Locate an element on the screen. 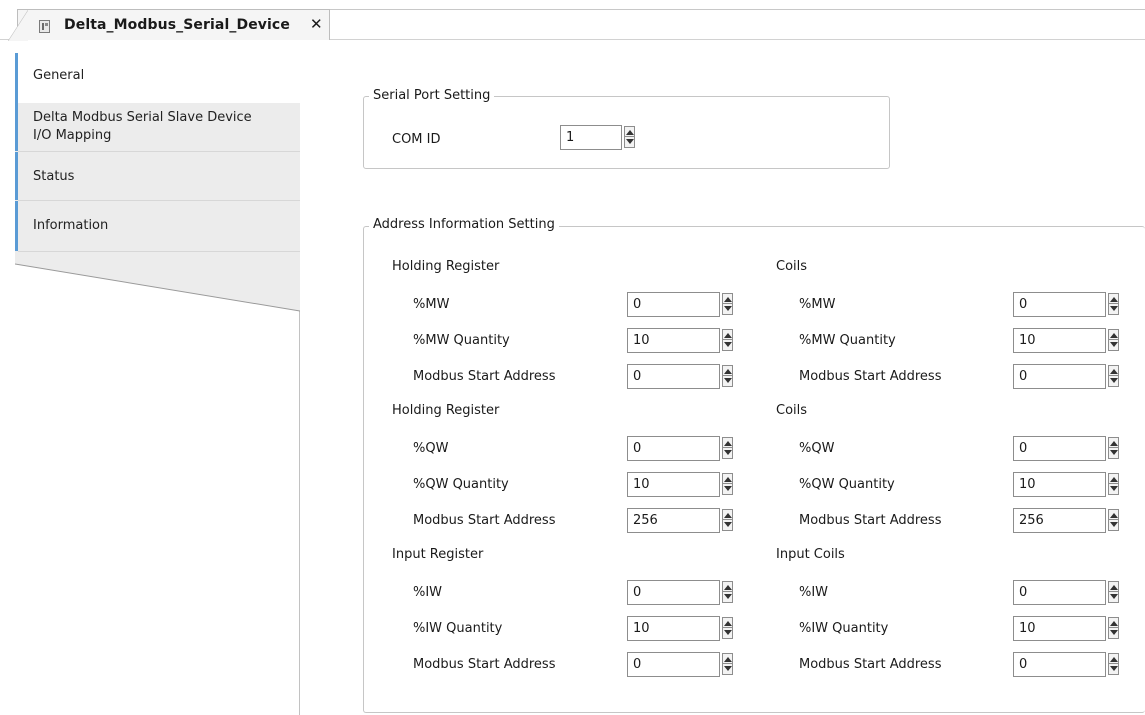  close-icon: ✕ is located at coordinates (316, 24).